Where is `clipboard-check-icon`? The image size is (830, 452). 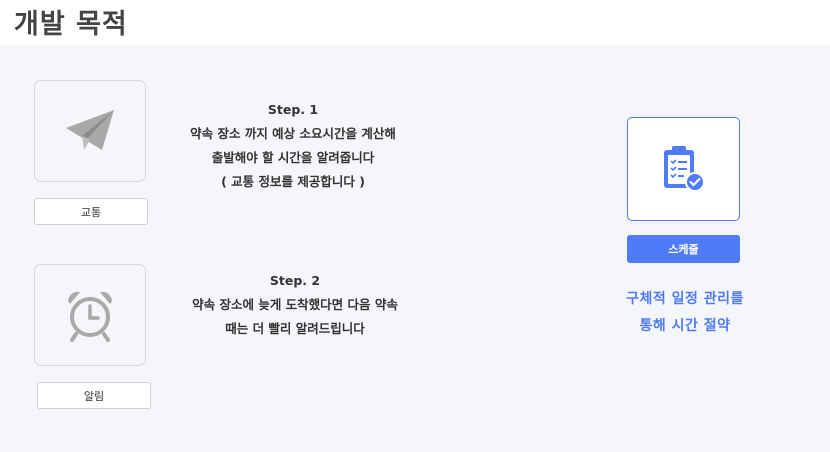 clipboard-check-icon is located at coordinates (684, 169).